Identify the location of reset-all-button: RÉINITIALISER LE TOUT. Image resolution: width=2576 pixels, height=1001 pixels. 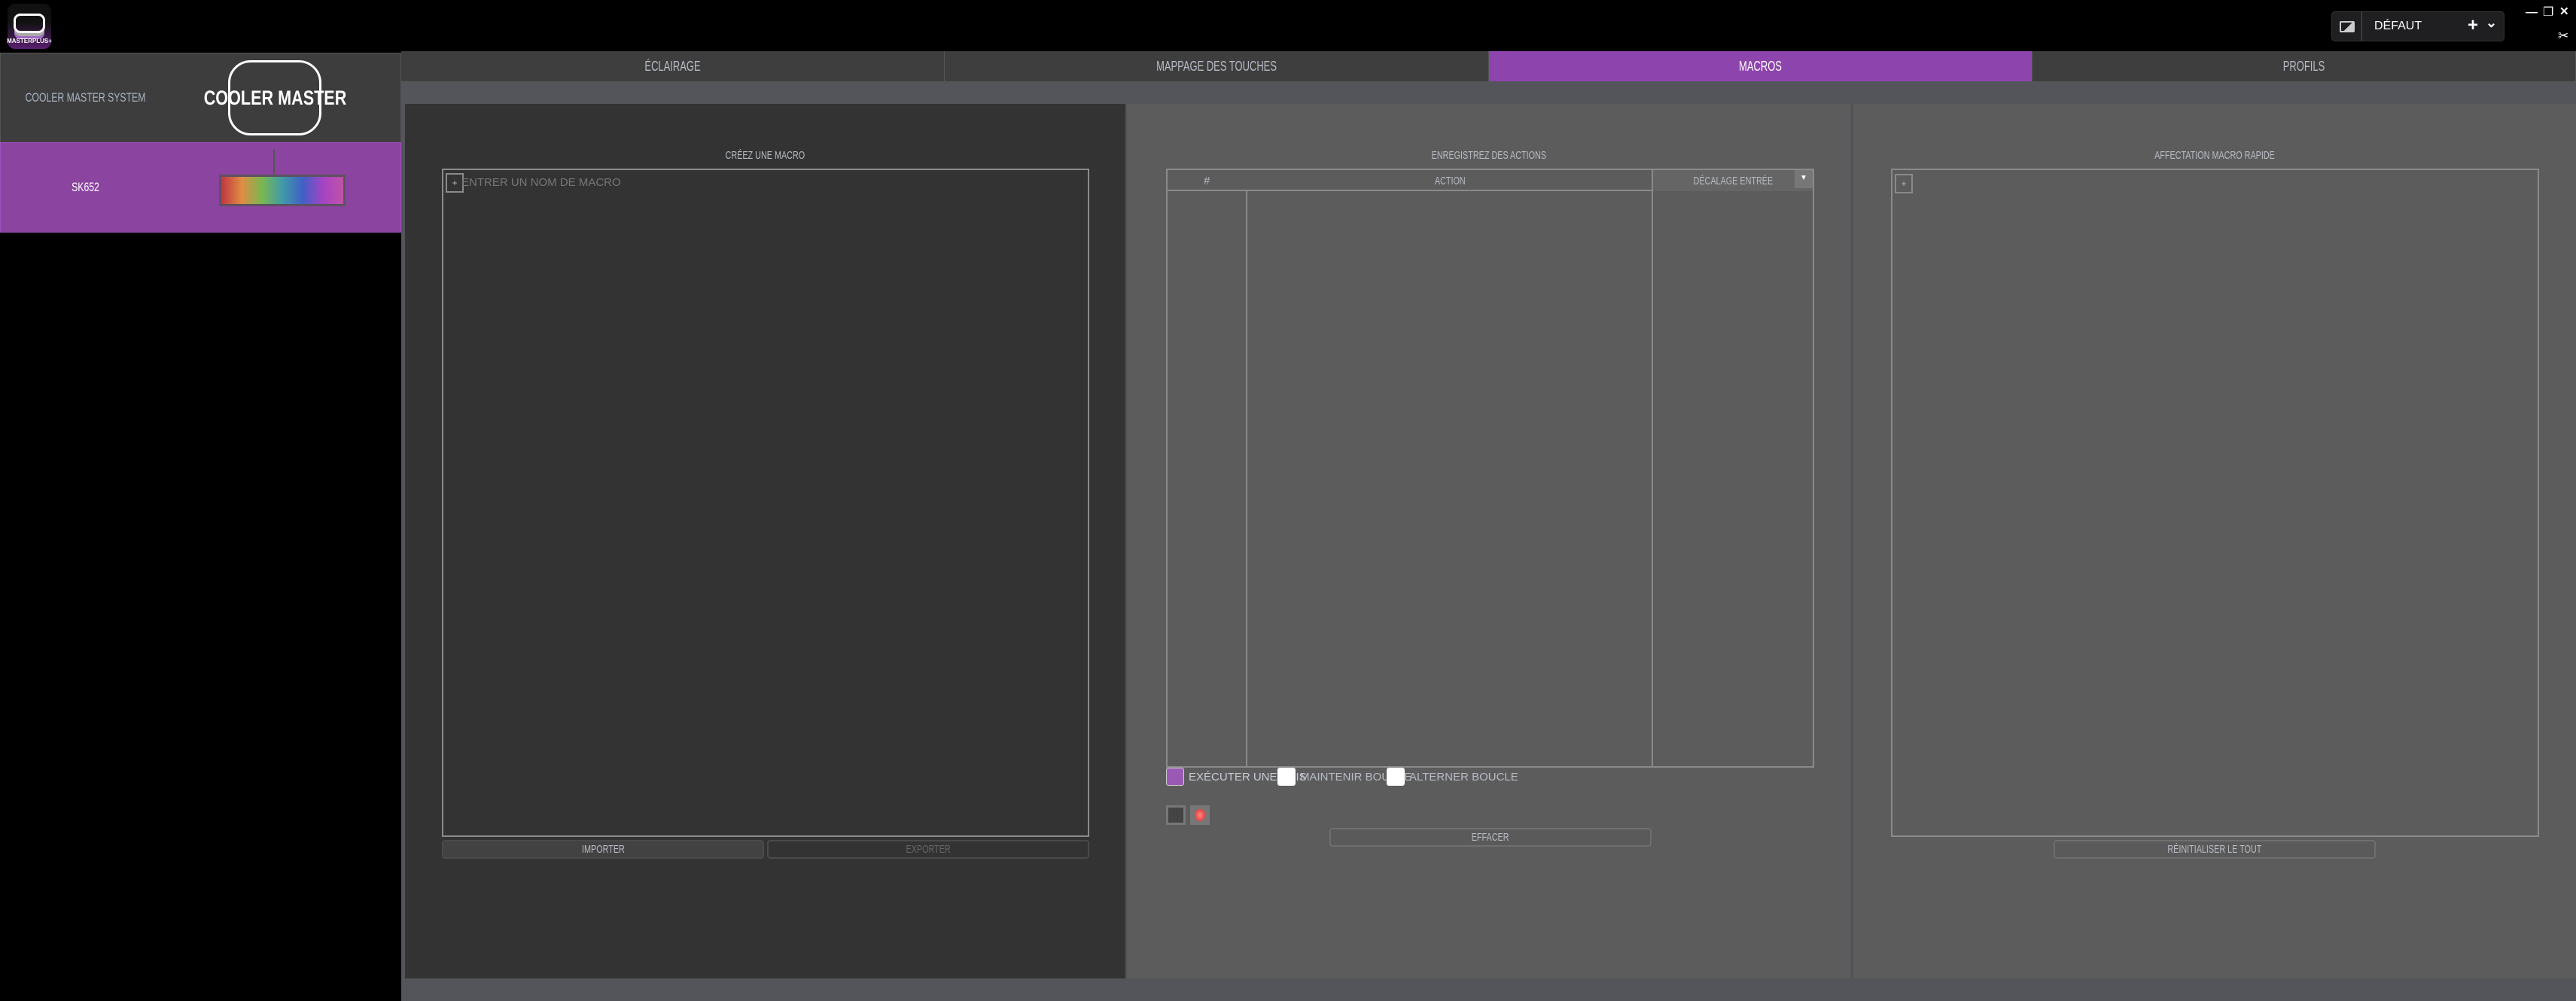
(2215, 849).